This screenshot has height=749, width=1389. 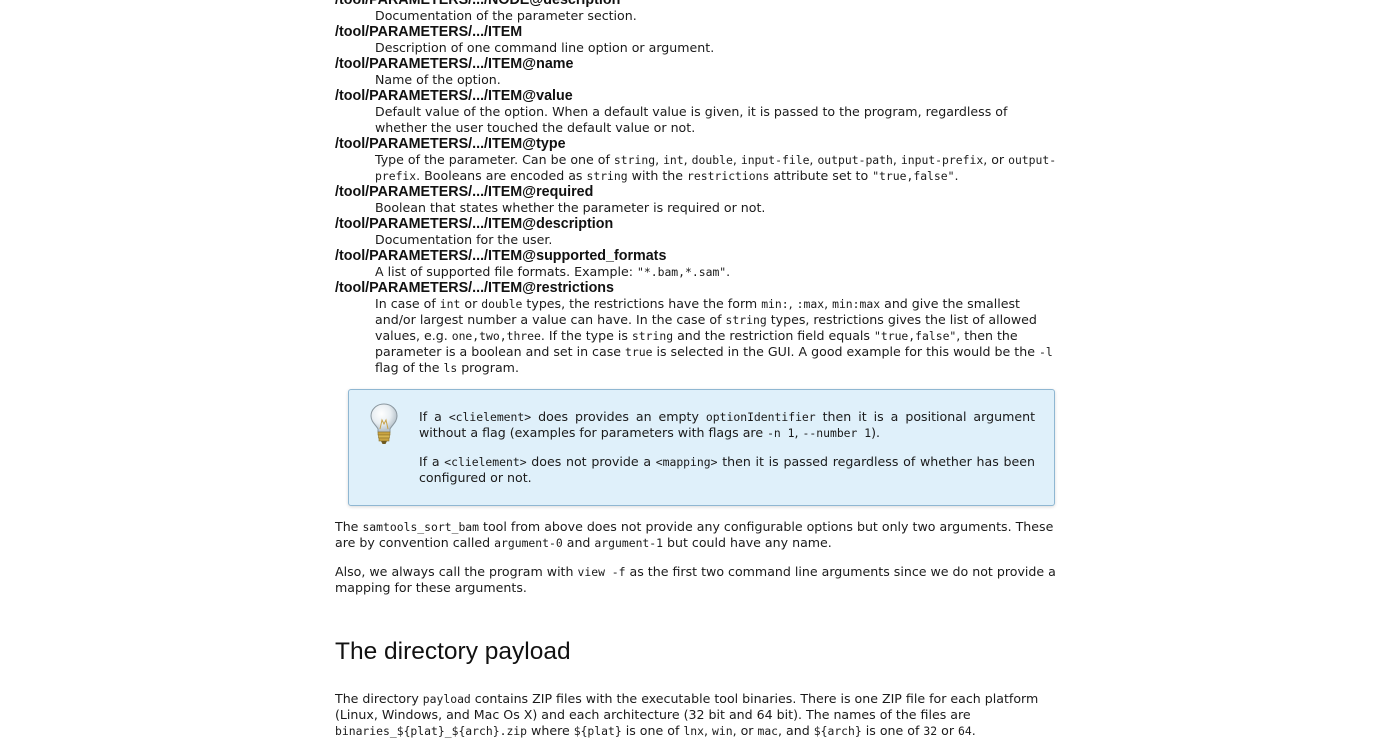 What do you see at coordinates (349, 526) in the screenshot?
I see `text-run: The` at bounding box center [349, 526].